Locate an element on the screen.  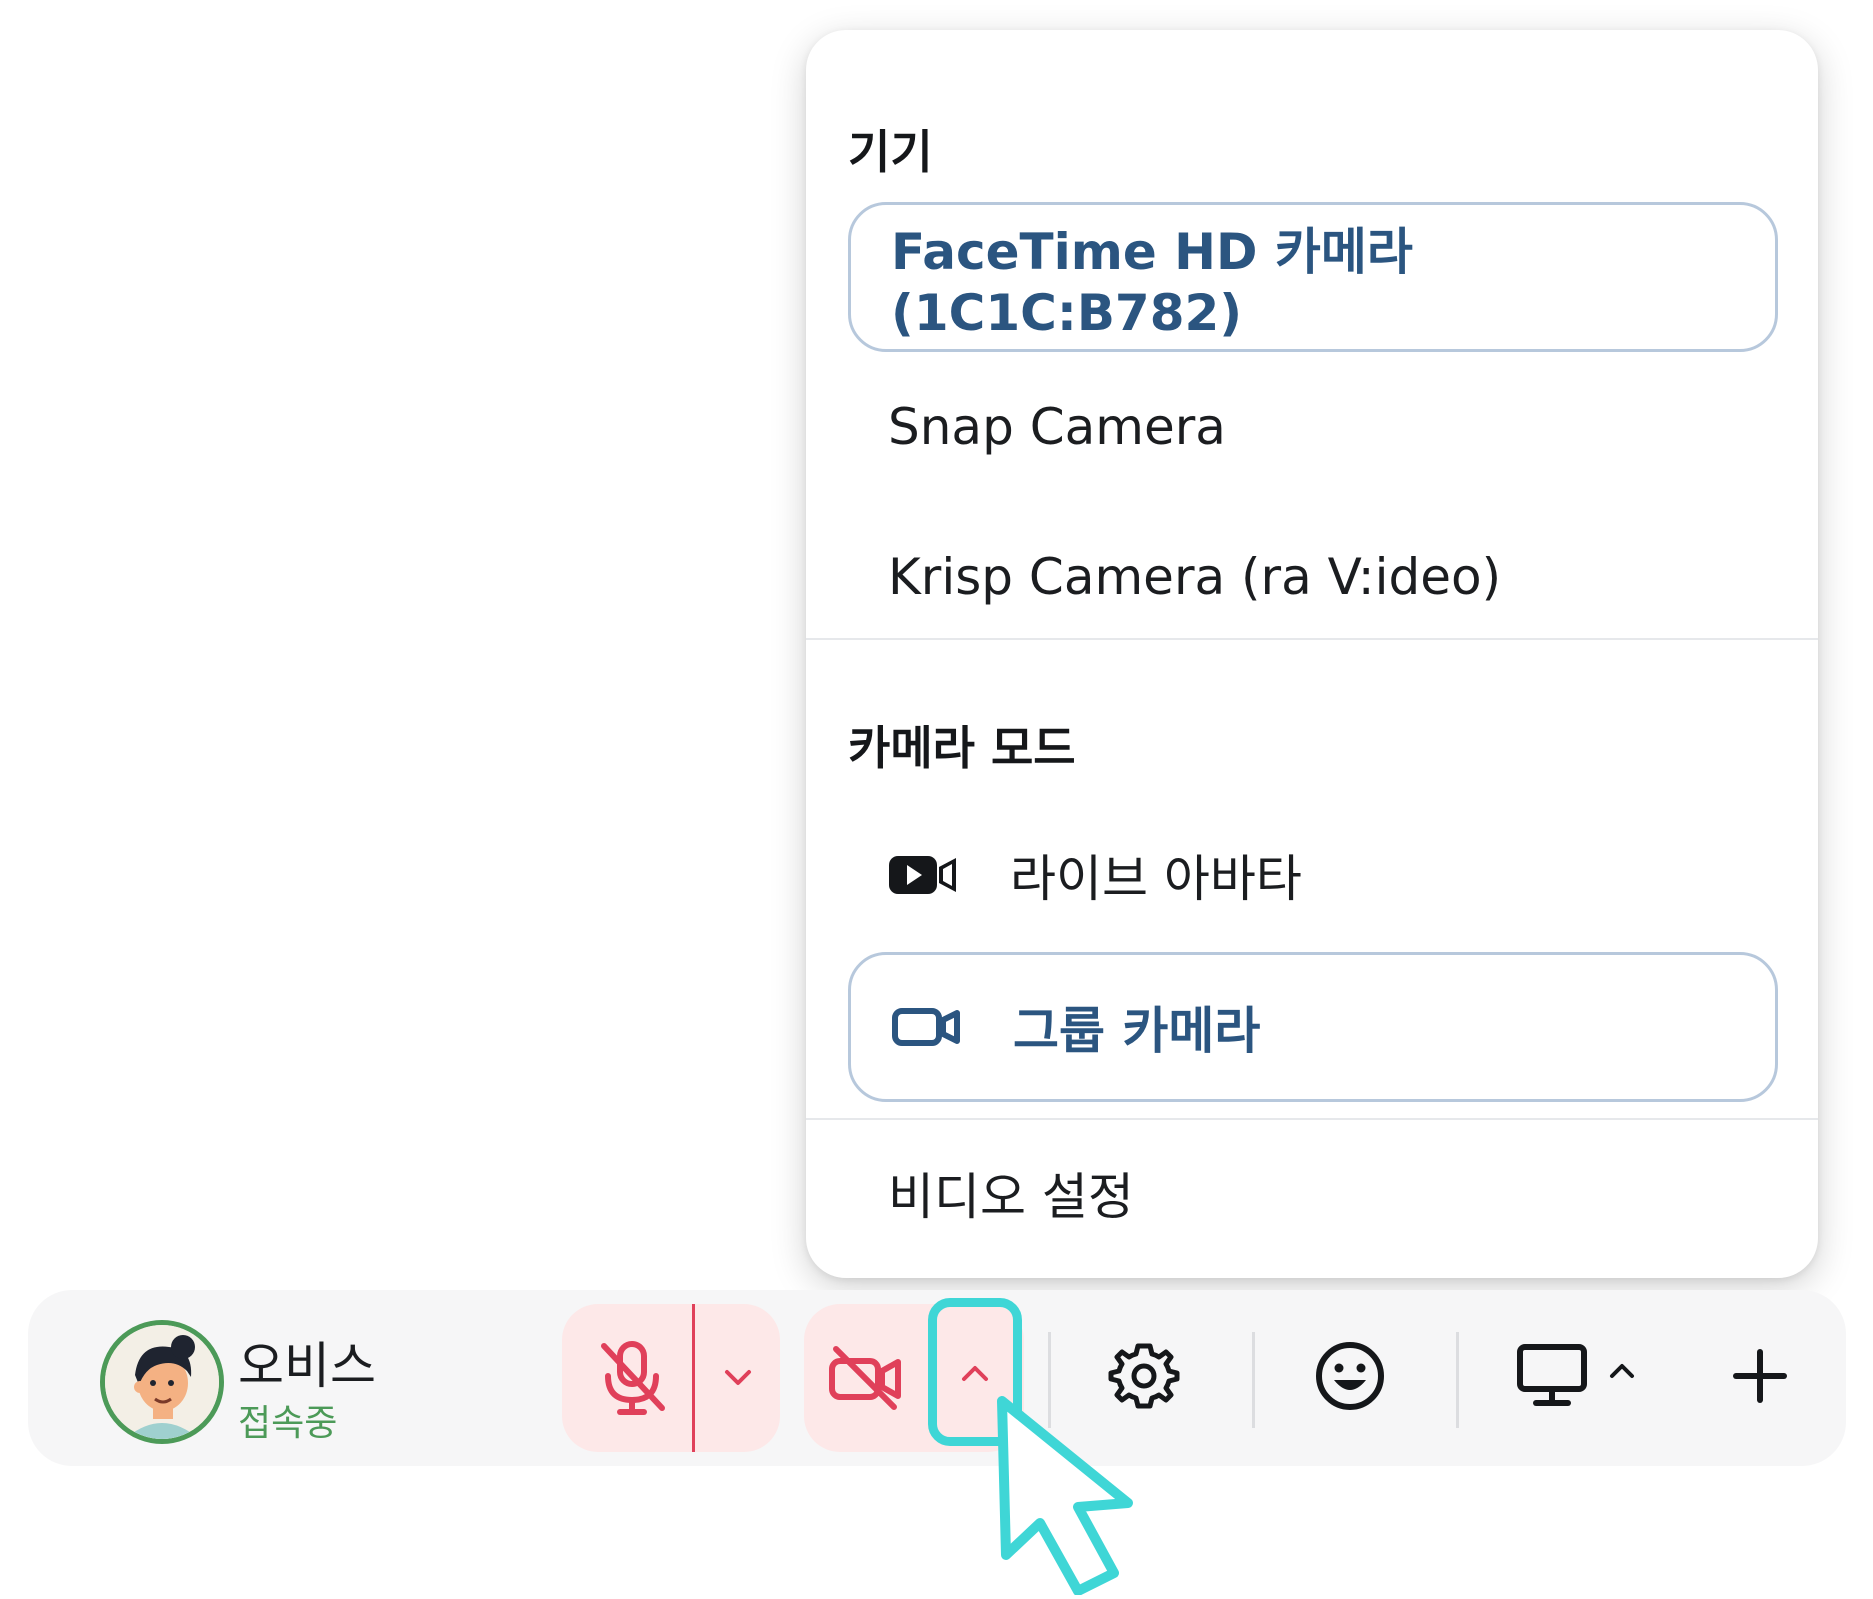
menu-divider is located at coordinates (1312, 639).